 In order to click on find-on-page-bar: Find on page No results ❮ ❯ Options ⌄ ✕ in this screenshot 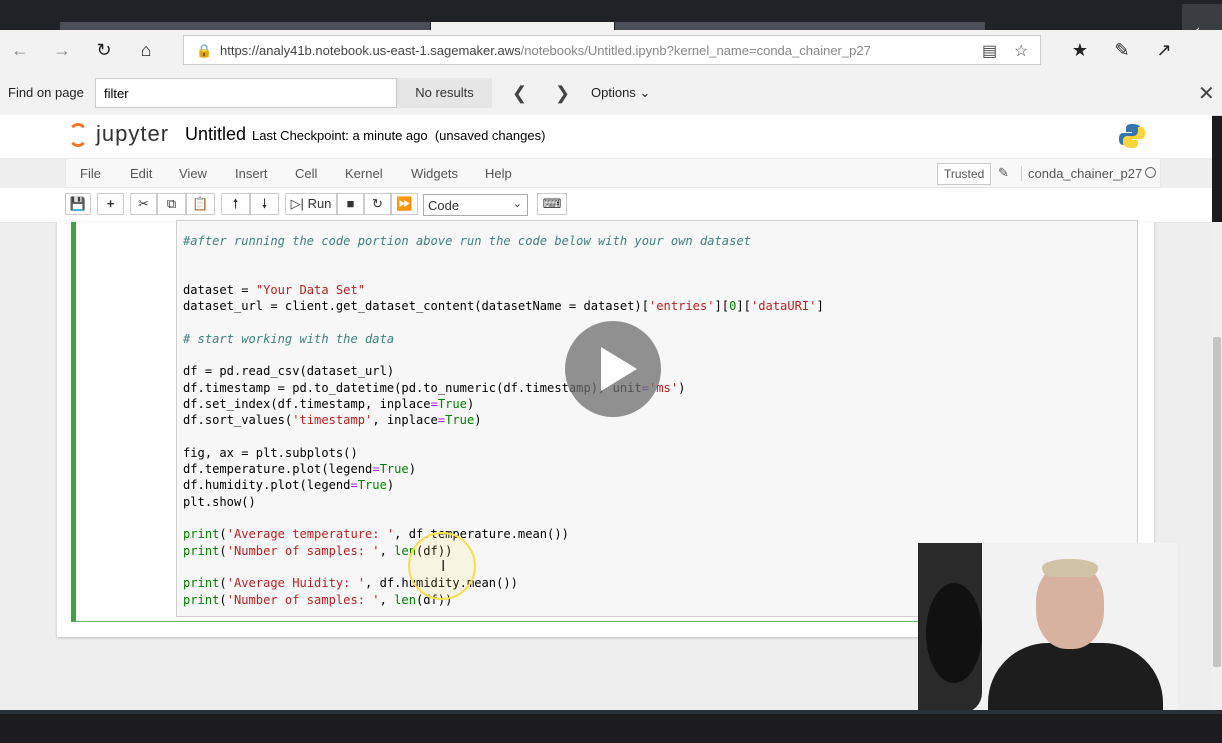, I will do `click(611, 93)`.